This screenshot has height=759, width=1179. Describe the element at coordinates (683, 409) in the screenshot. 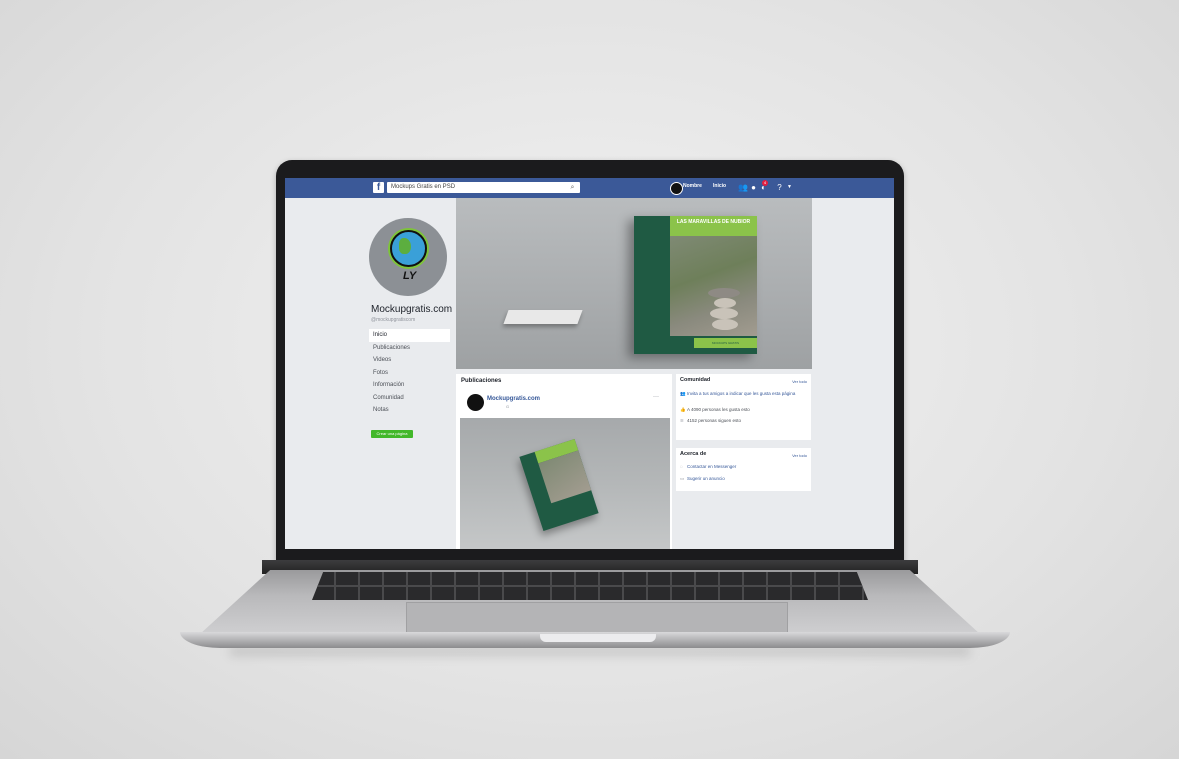

I see `like-icon: 👍` at that location.